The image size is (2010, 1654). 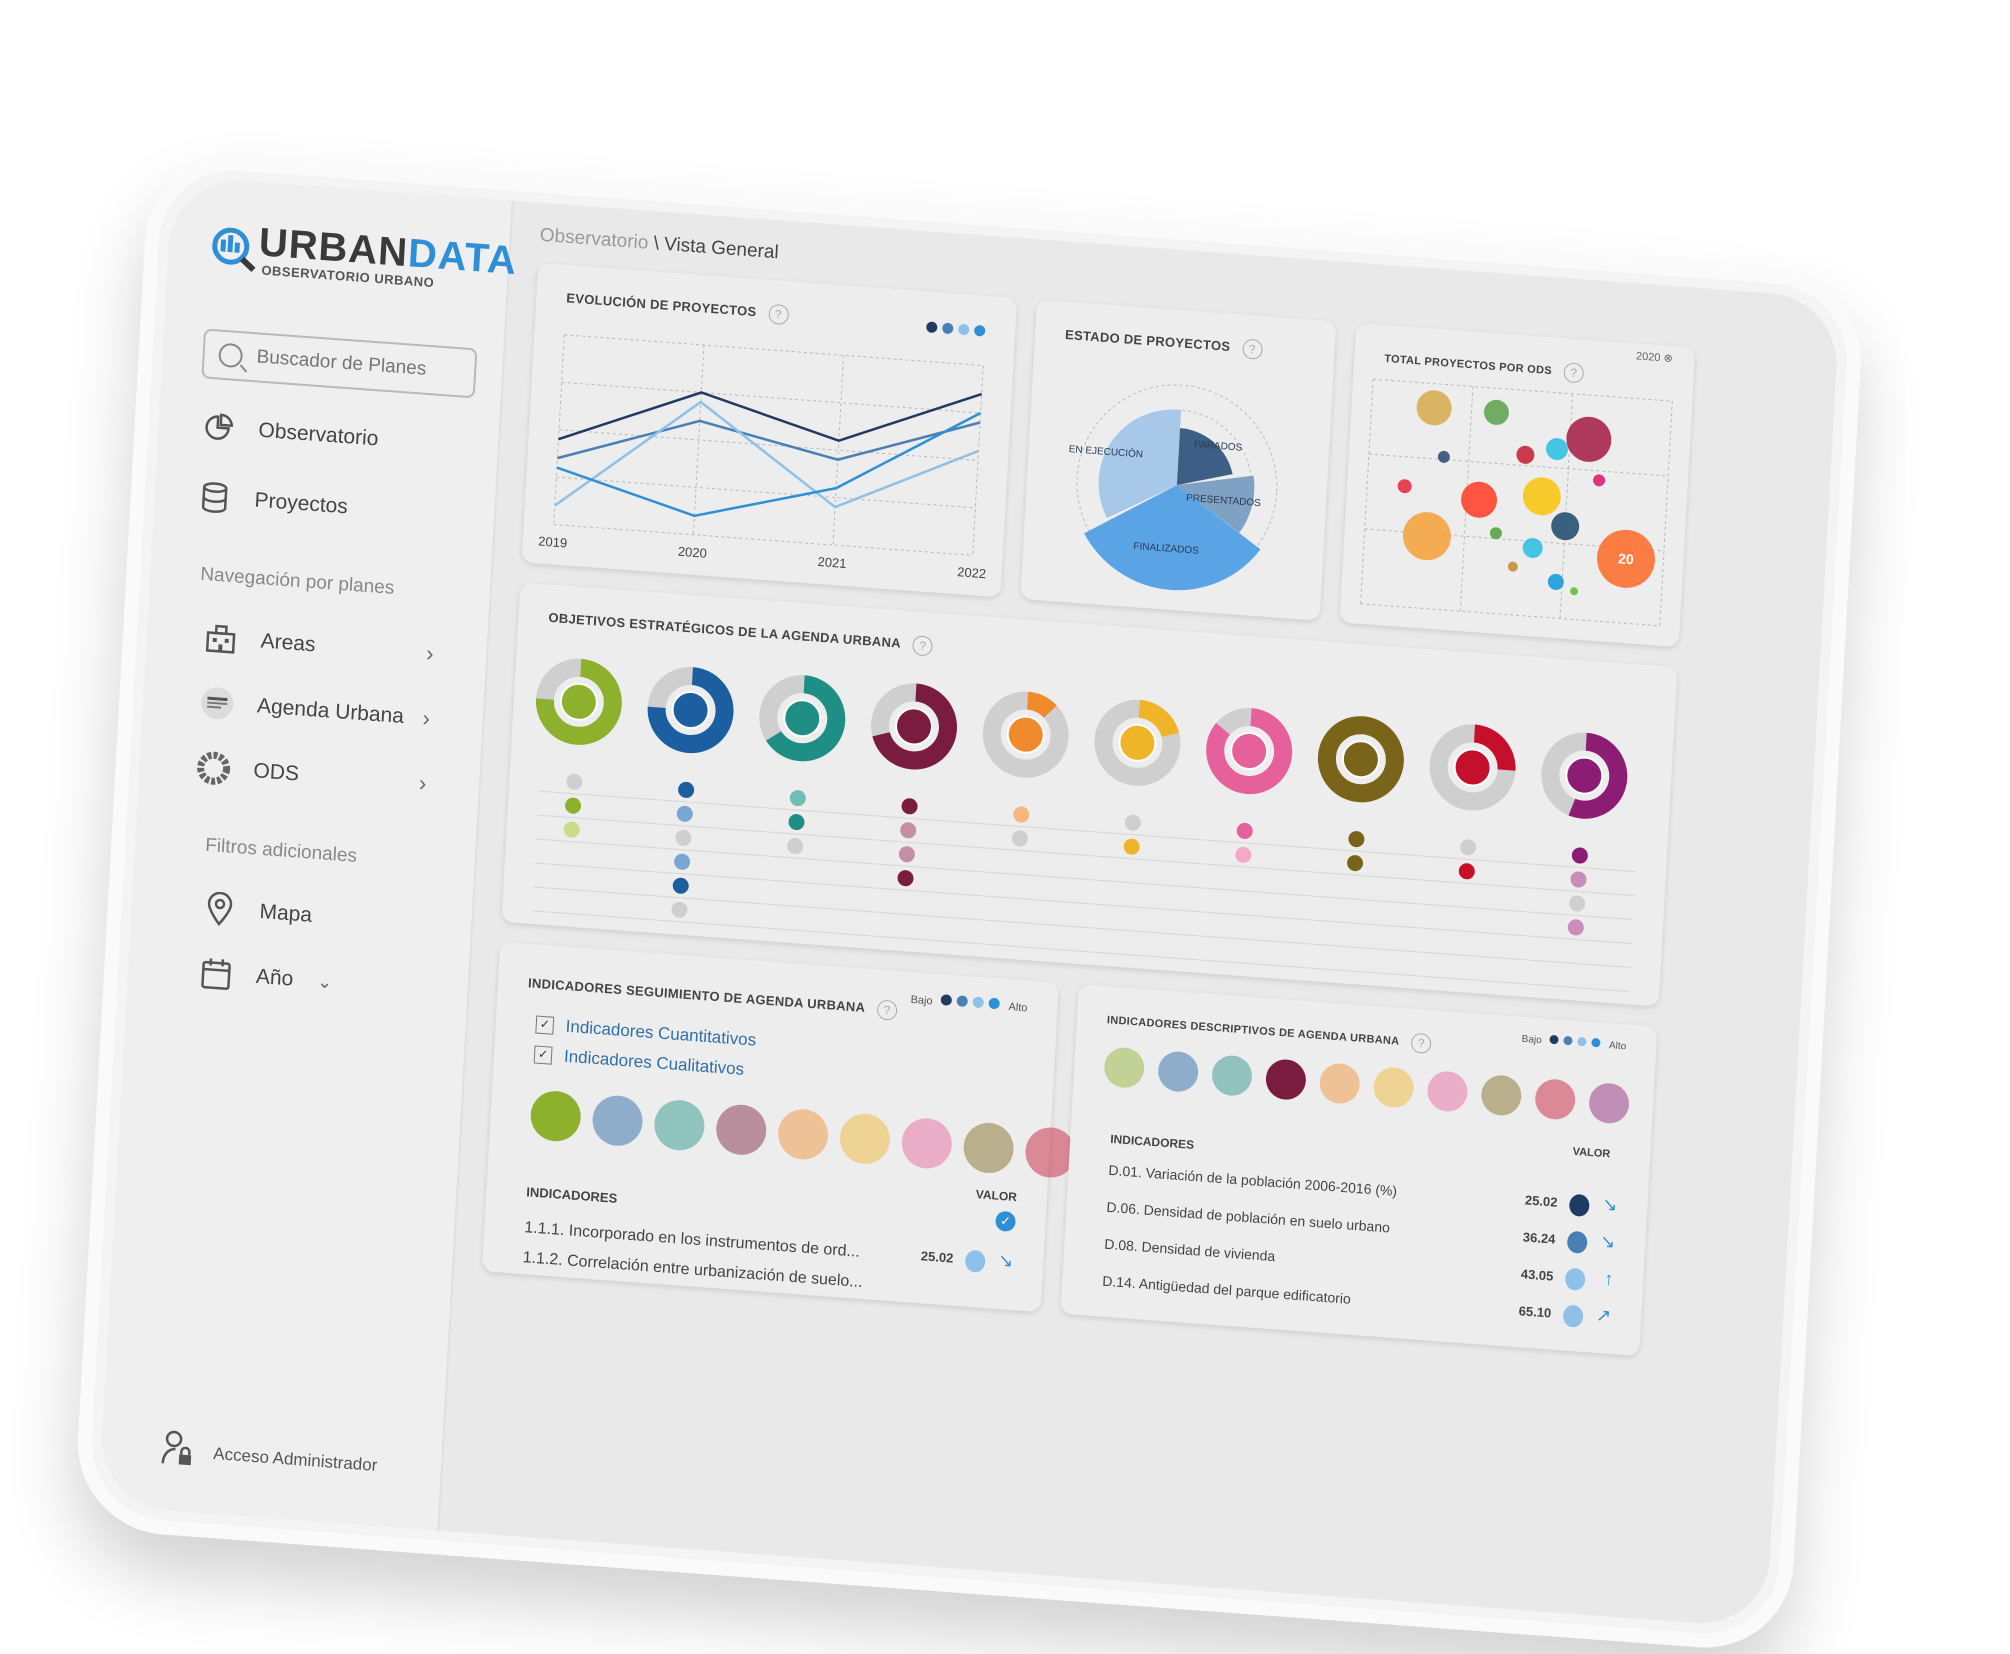 I want to click on search-box, so click(x=339, y=363).